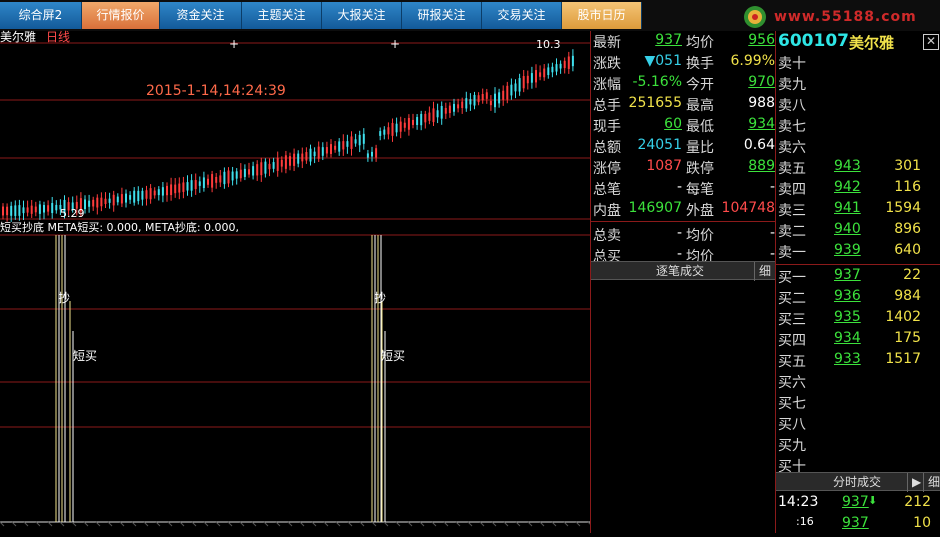  I want to click on level-price: 933, so click(847, 359).